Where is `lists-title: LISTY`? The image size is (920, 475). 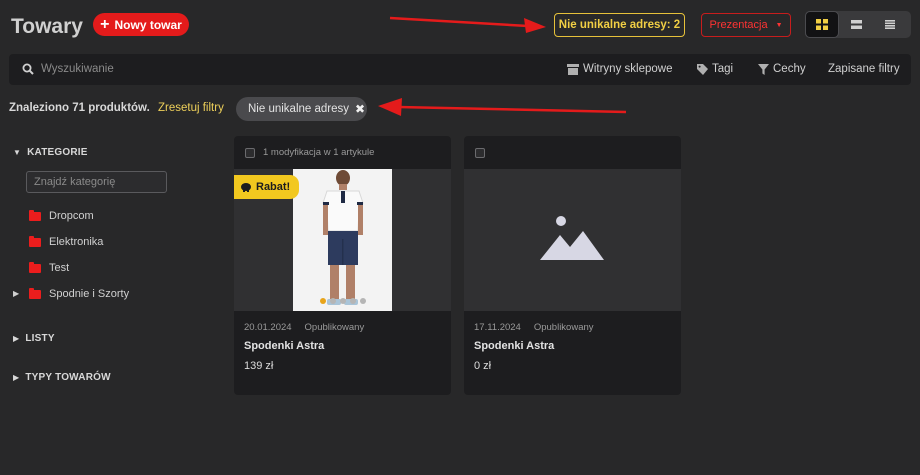 lists-title: LISTY is located at coordinates (40, 338).